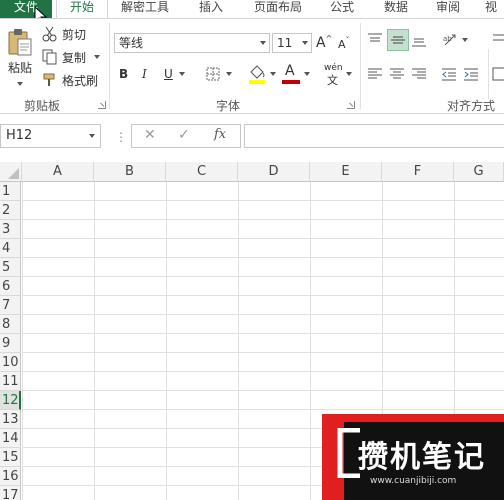 This screenshot has height=500, width=504. Describe the element at coordinates (10, 210) in the screenshot. I see `row-header: 2` at that location.